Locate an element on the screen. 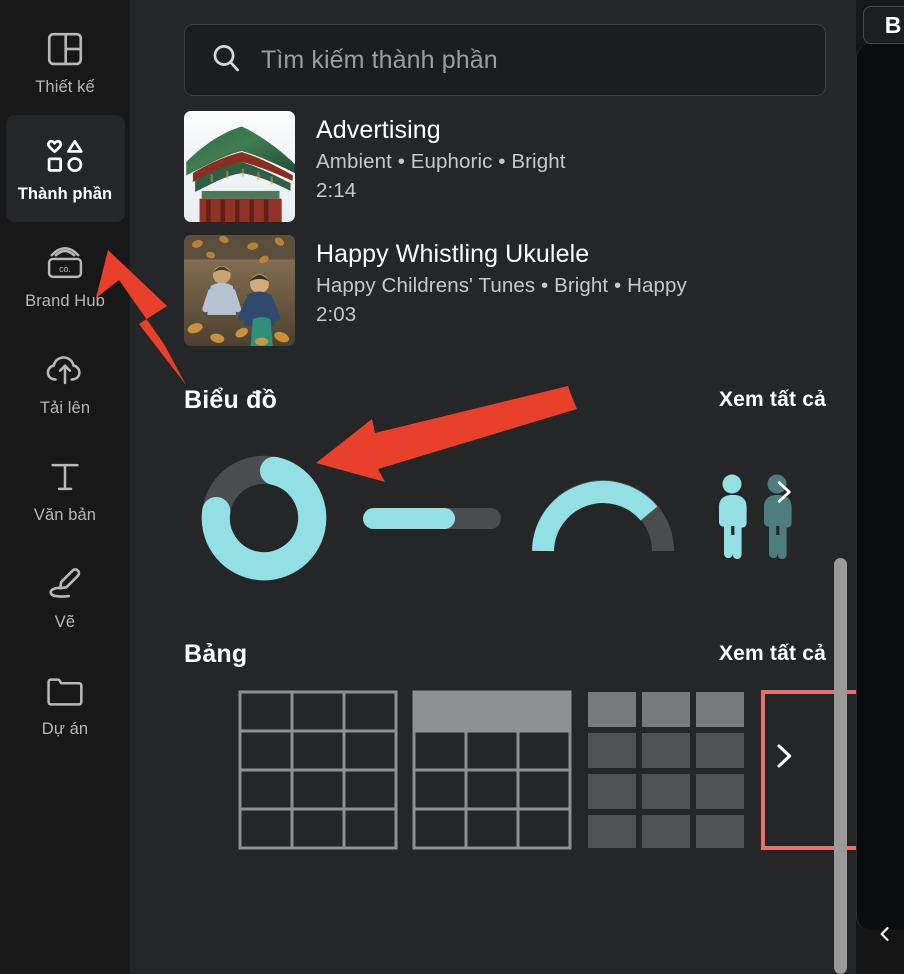 This screenshot has height=974, width=904. table-filled-grid-thumb is located at coordinates (666, 770).